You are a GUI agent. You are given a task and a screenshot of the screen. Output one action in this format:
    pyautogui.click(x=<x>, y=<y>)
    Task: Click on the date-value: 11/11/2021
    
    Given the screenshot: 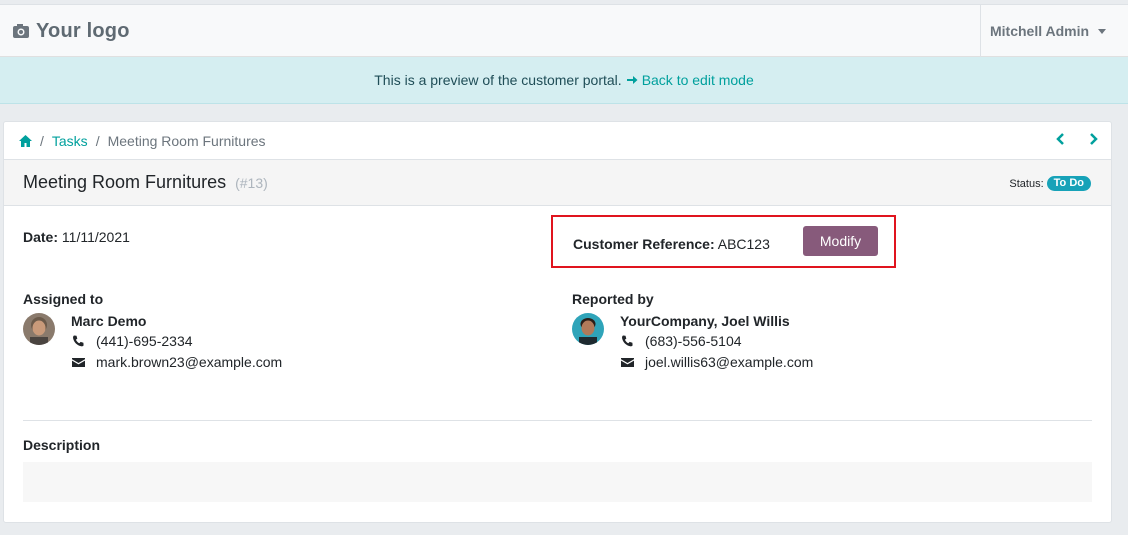 What is the action you would take?
    pyautogui.click(x=95, y=237)
    